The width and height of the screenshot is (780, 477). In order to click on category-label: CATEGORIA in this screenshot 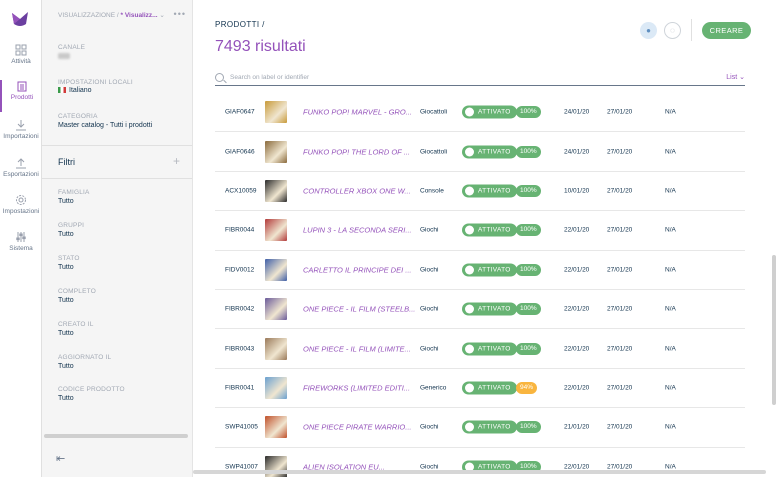, I will do `click(78, 116)`.